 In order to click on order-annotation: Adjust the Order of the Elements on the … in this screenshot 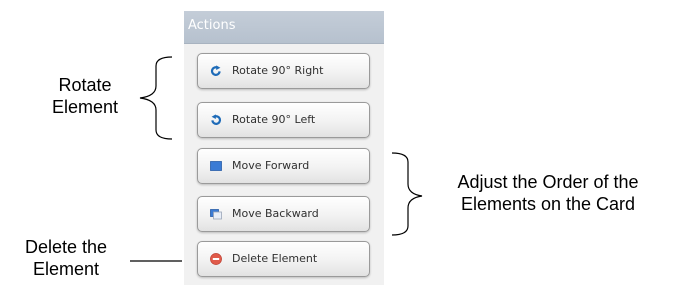, I will do `click(548, 193)`.